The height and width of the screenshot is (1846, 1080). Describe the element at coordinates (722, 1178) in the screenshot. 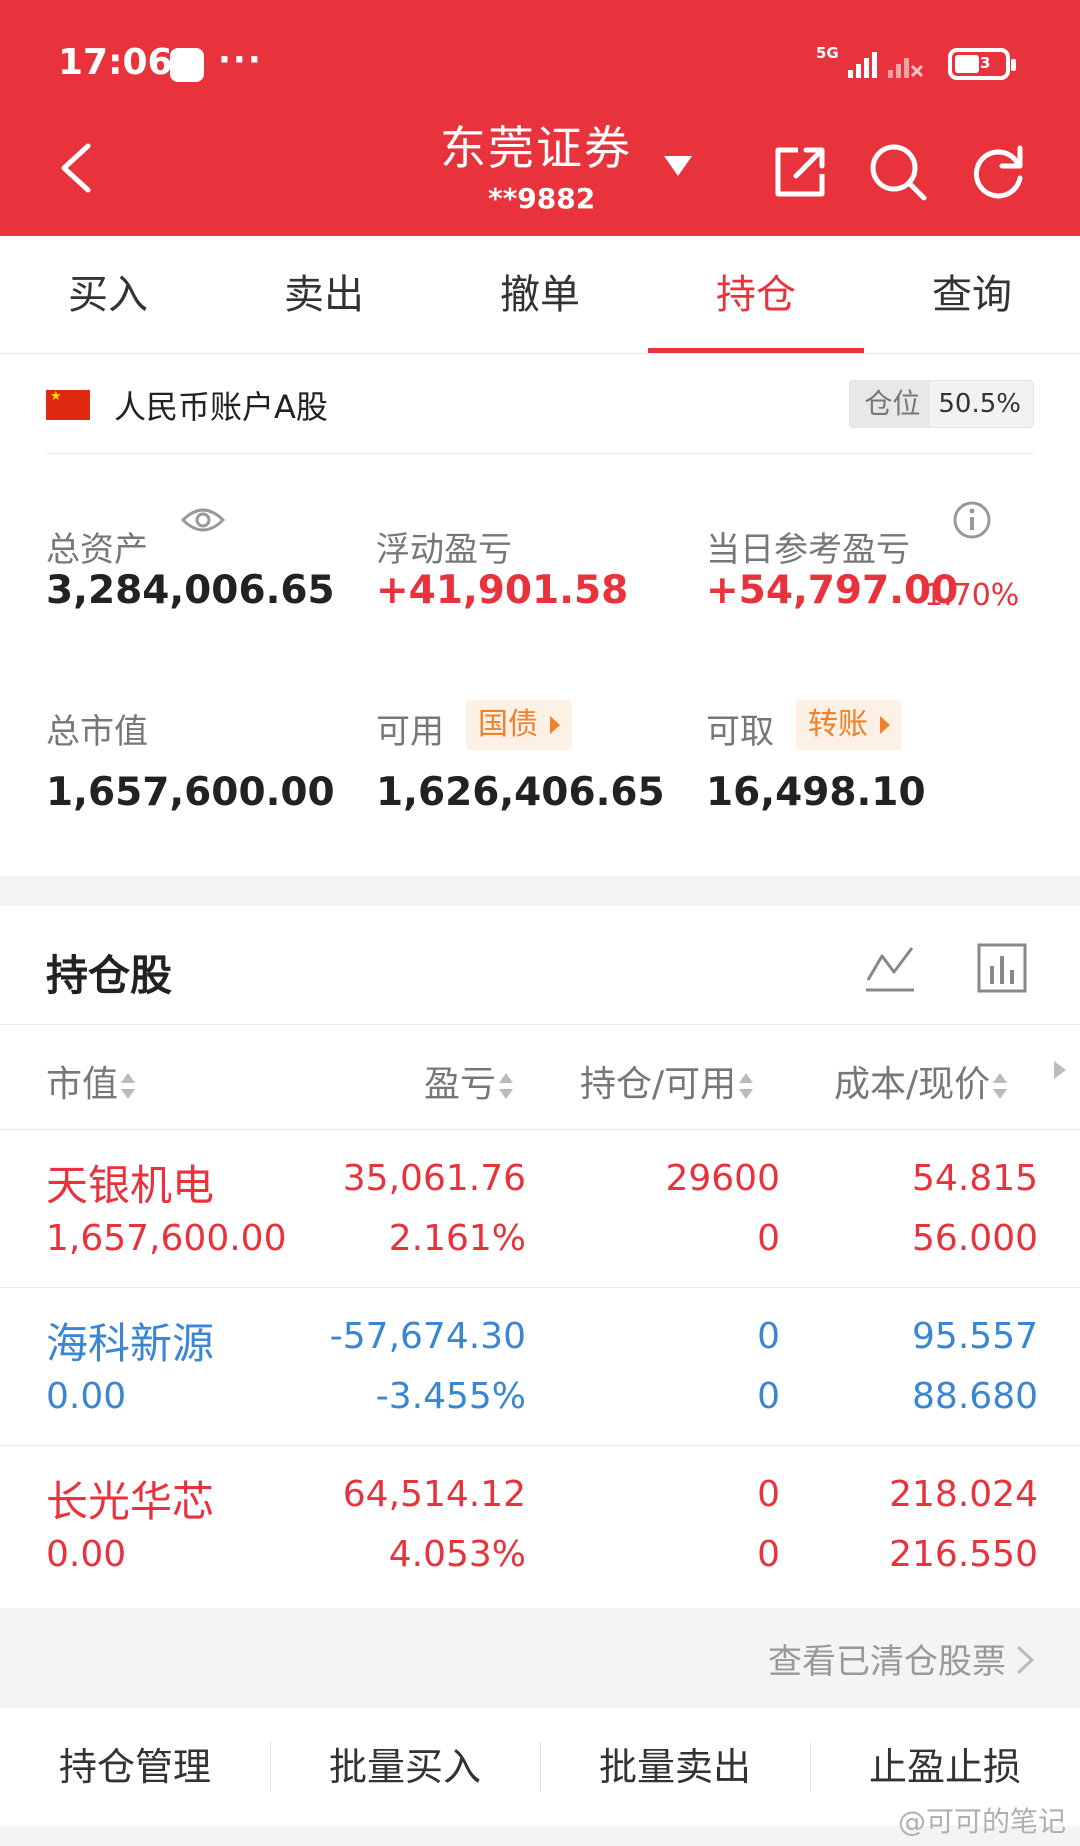

I see `stock-position: 29600` at that location.